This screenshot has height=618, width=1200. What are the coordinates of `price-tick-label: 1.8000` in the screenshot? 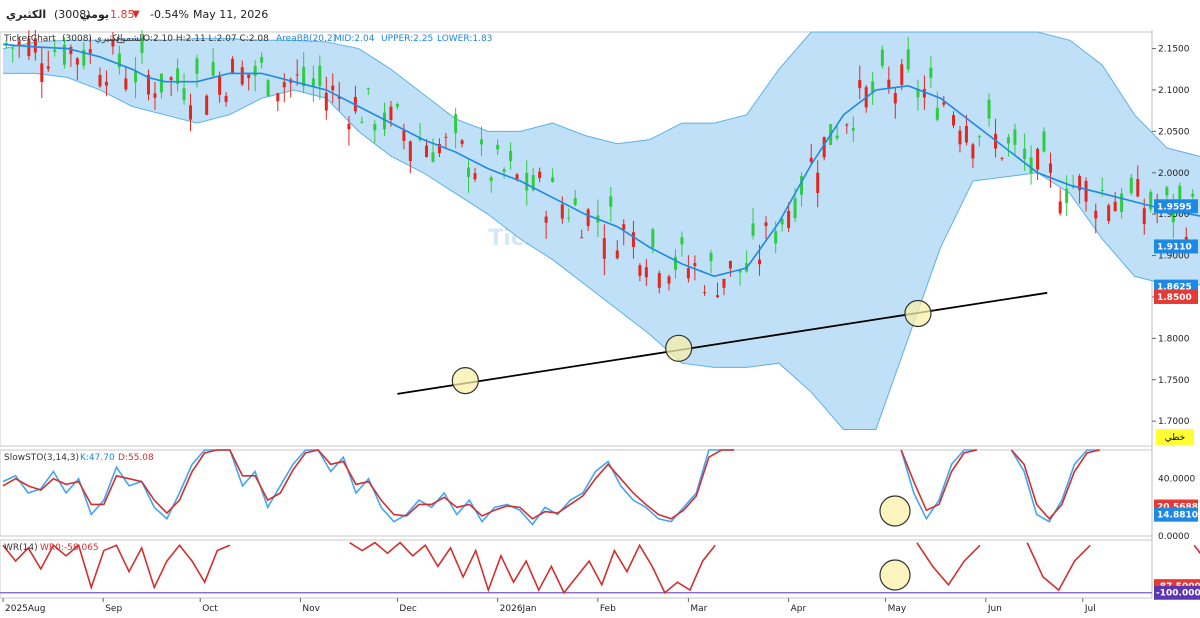 It's located at (1174, 339).